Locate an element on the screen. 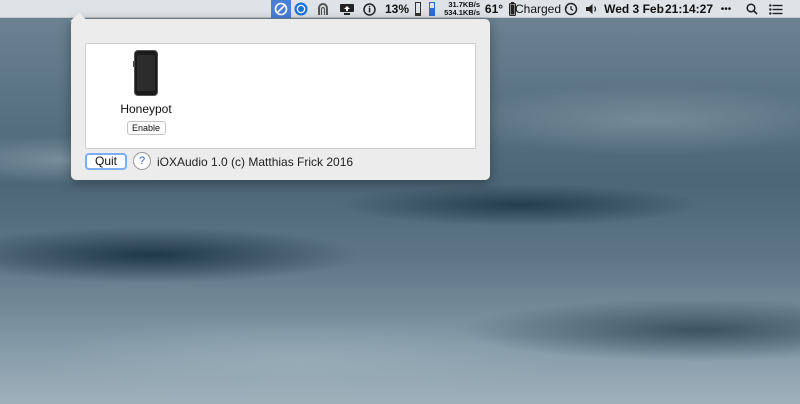 The height and width of the screenshot is (404, 800). battery-status: Charged is located at coordinates (538, 9).